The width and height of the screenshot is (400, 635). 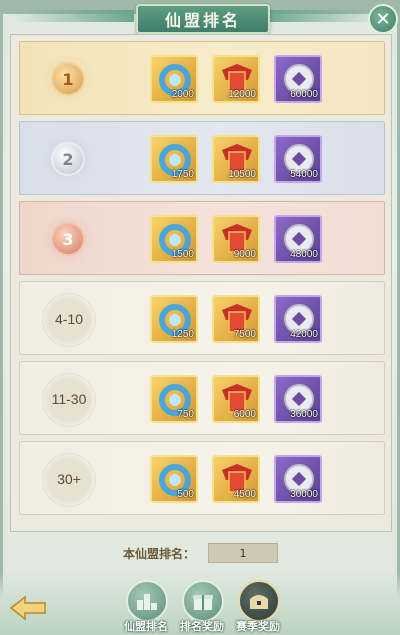 I want to click on back-button, so click(x=29, y=608).